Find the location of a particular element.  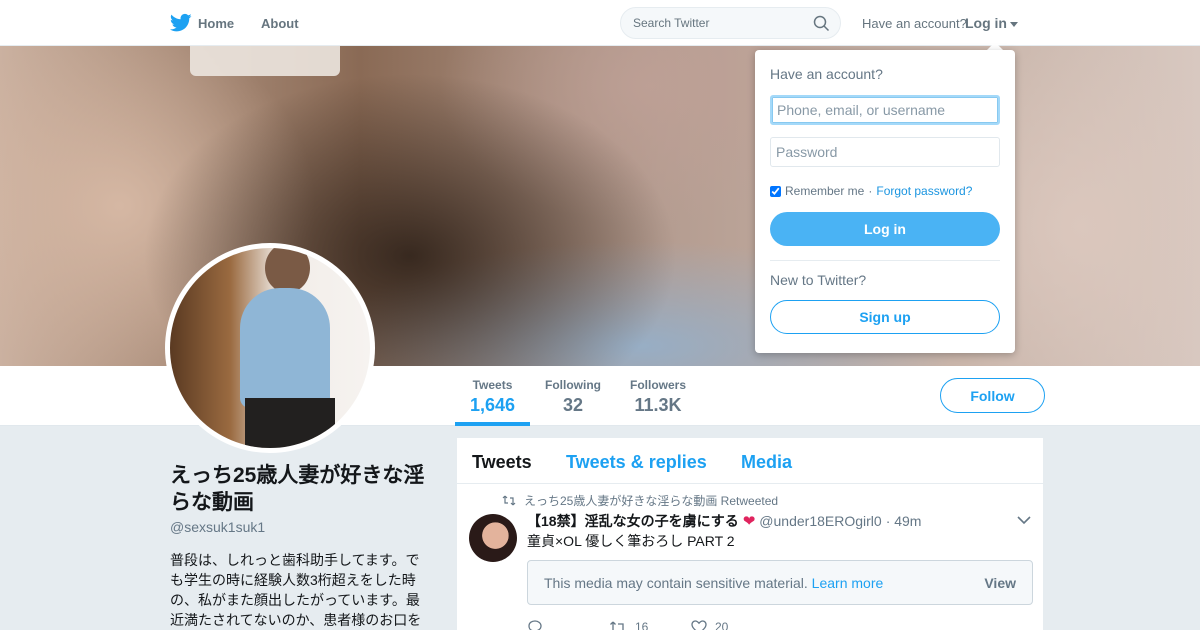

tab-media: Media is located at coordinates (766, 462).